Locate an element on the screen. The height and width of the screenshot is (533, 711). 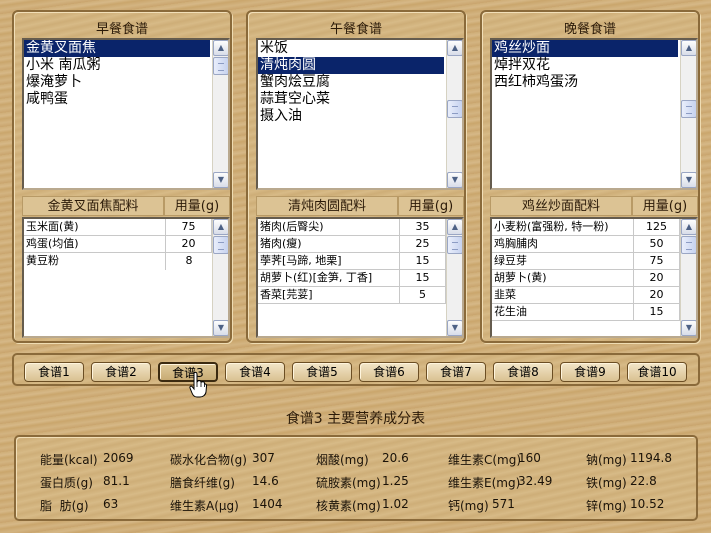
ingredient-amount: 5 is located at coordinates (423, 295).